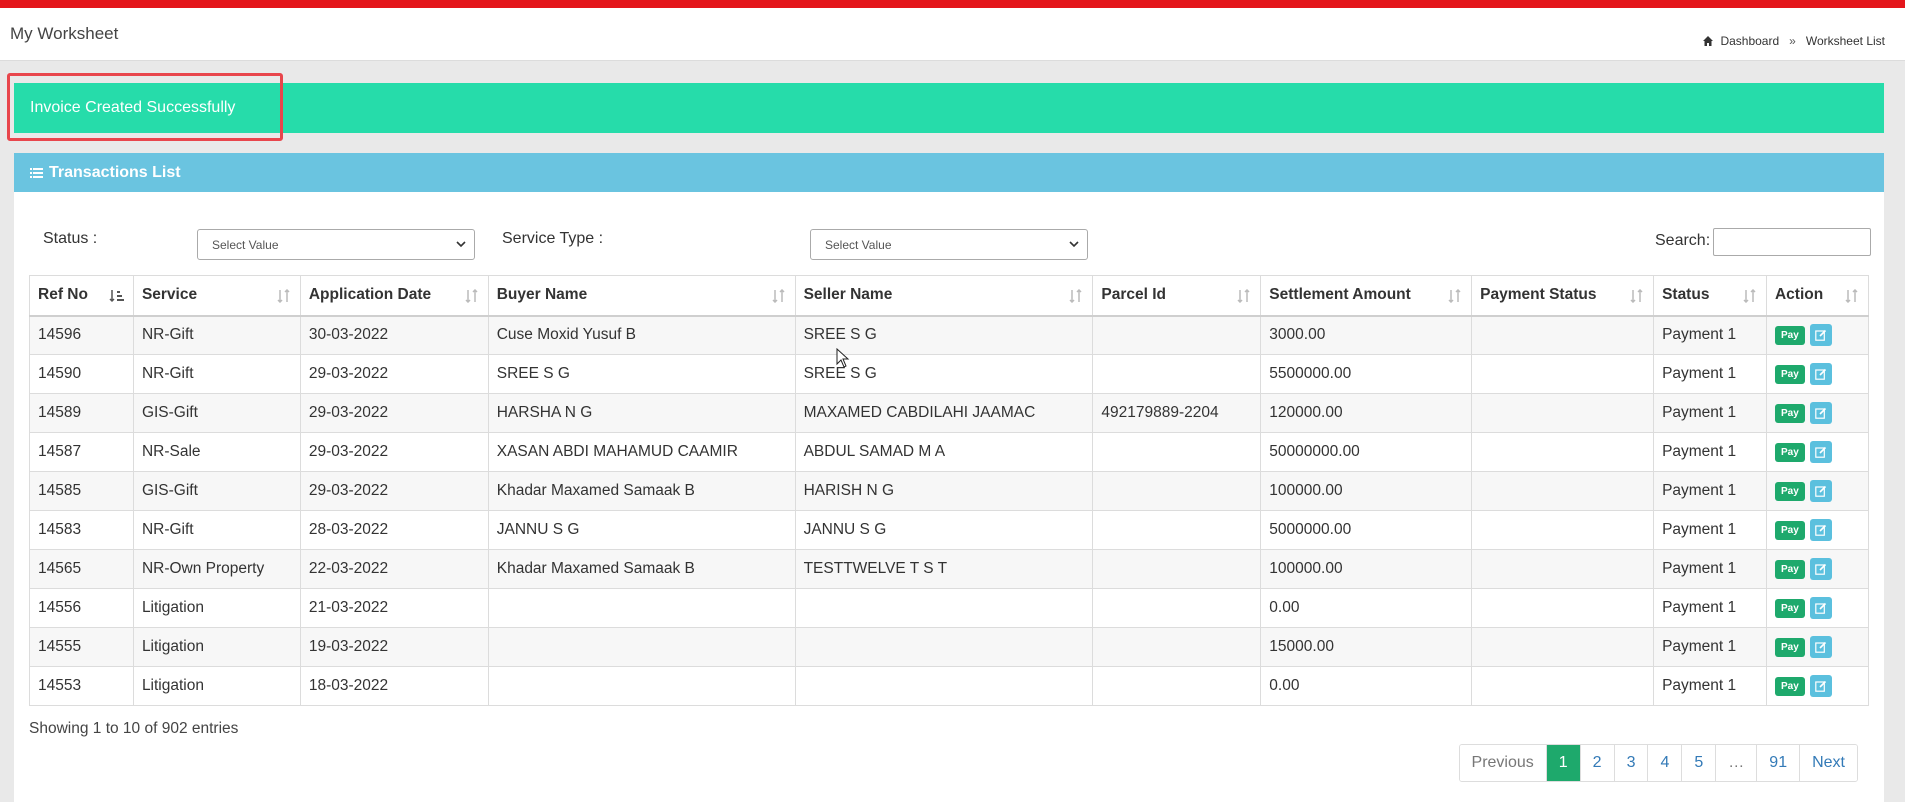  What do you see at coordinates (952, 34) in the screenshot?
I see `page-header: My Worksheet Dashboard » Worksheet List` at bounding box center [952, 34].